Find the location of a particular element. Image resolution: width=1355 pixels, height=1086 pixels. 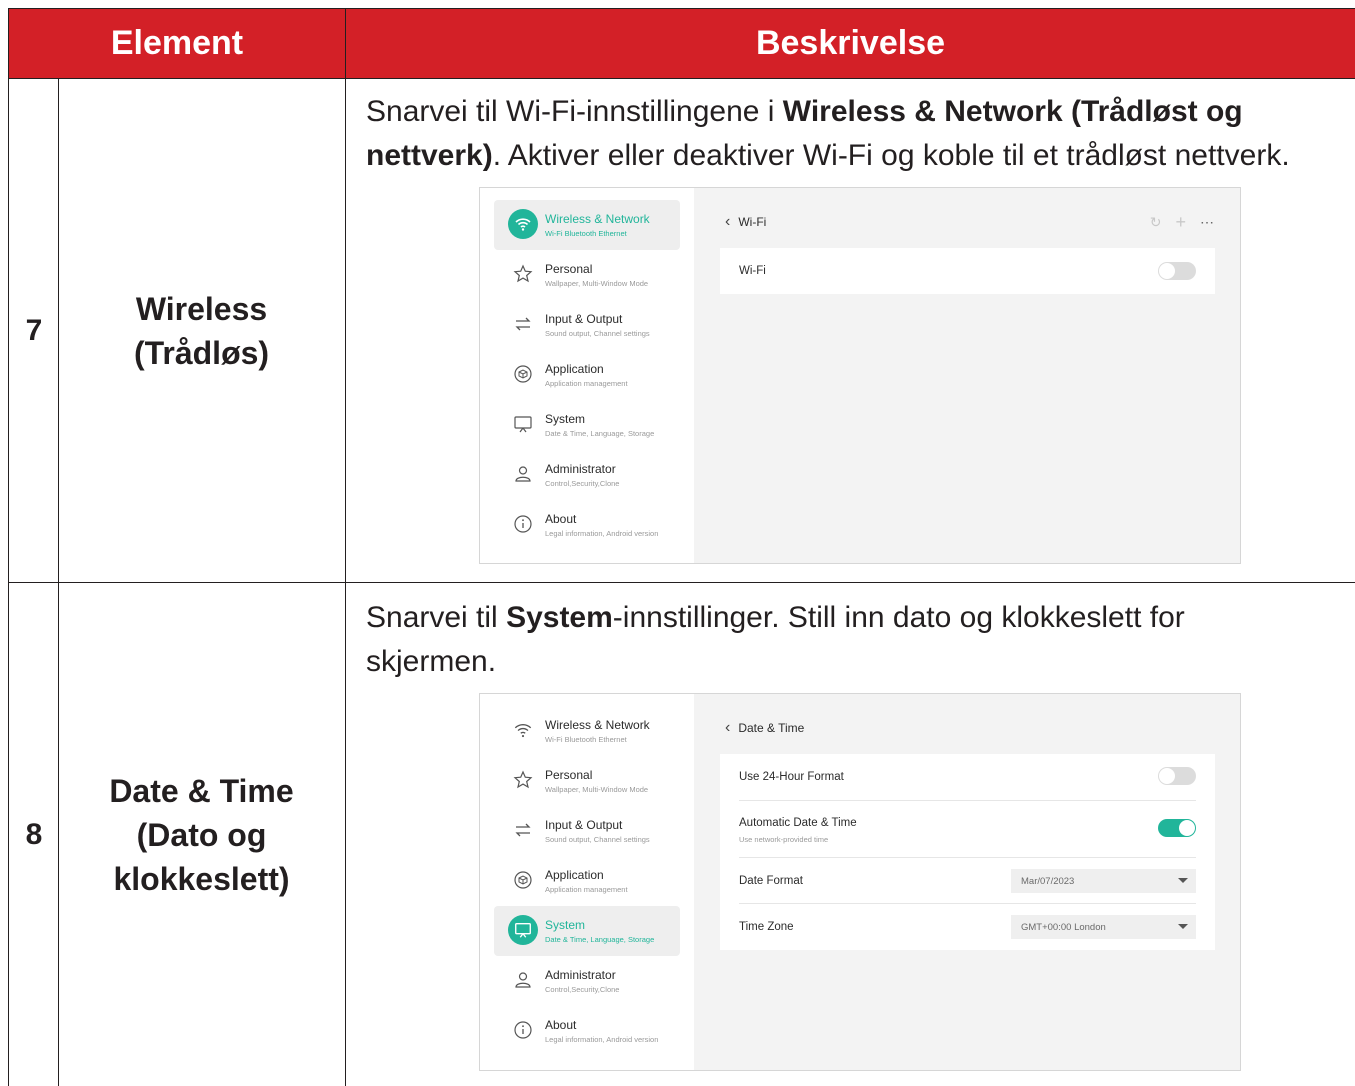

row-8-element-line3: klokkeslett) is located at coordinates (201, 878).